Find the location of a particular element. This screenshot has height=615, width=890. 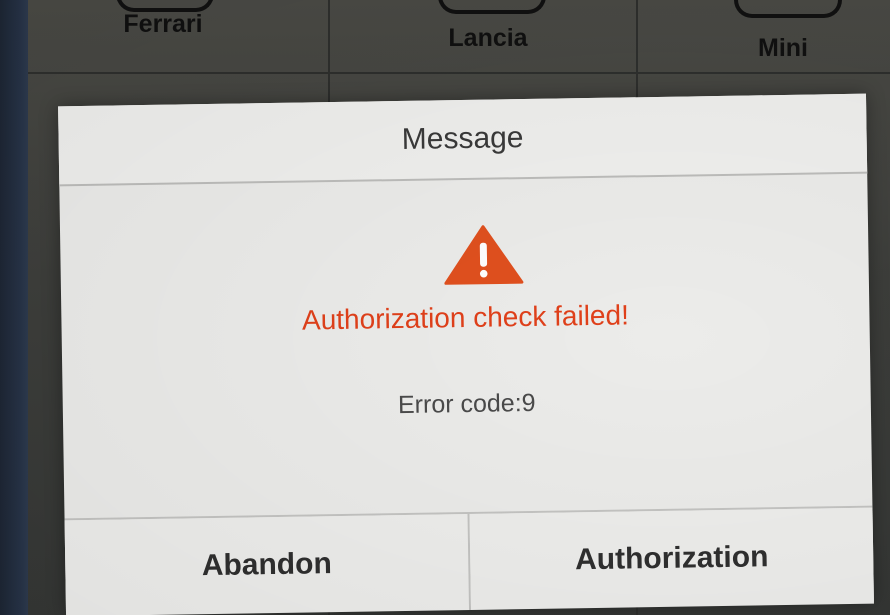

error-code: Error code:9 is located at coordinates (466, 404).